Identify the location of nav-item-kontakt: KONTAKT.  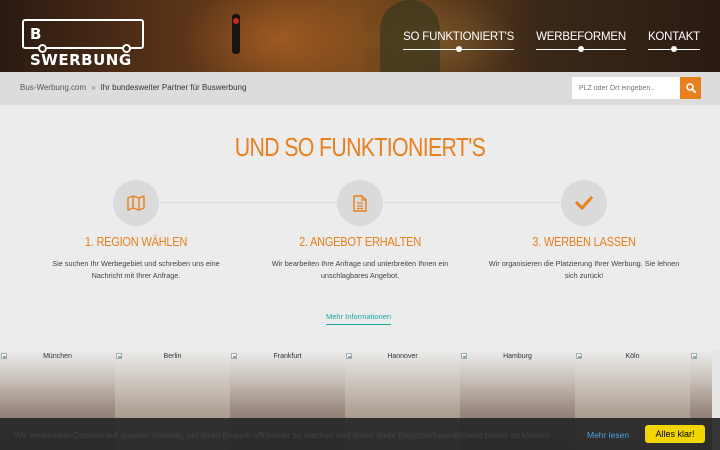
(673, 41).